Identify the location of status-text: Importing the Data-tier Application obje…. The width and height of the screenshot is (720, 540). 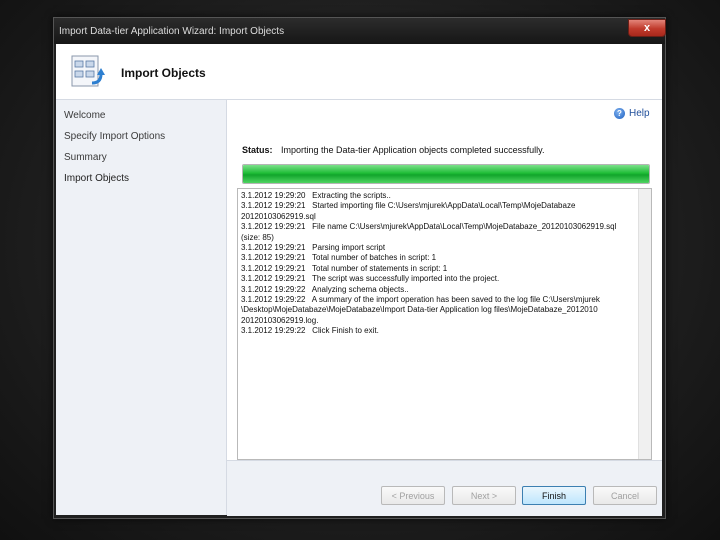
(413, 150).